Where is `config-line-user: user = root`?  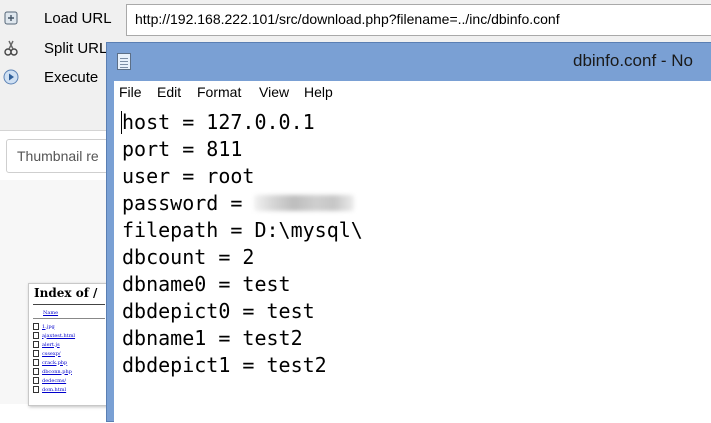 config-line-user: user = root is located at coordinates (188, 176).